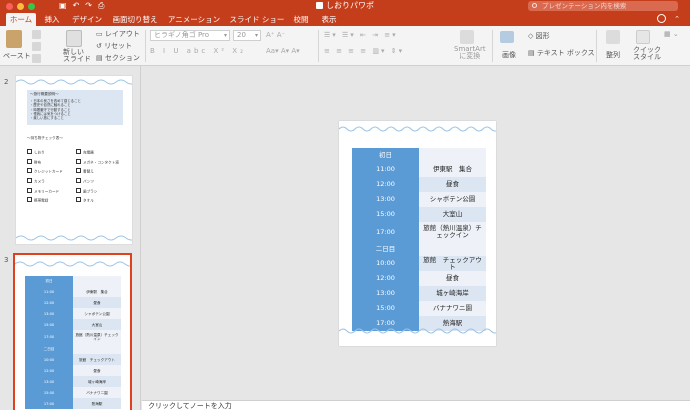 Image resolution: width=690 pixels, height=410 pixels. What do you see at coordinates (467, 37) in the screenshot?
I see `smartart-icon` at bounding box center [467, 37].